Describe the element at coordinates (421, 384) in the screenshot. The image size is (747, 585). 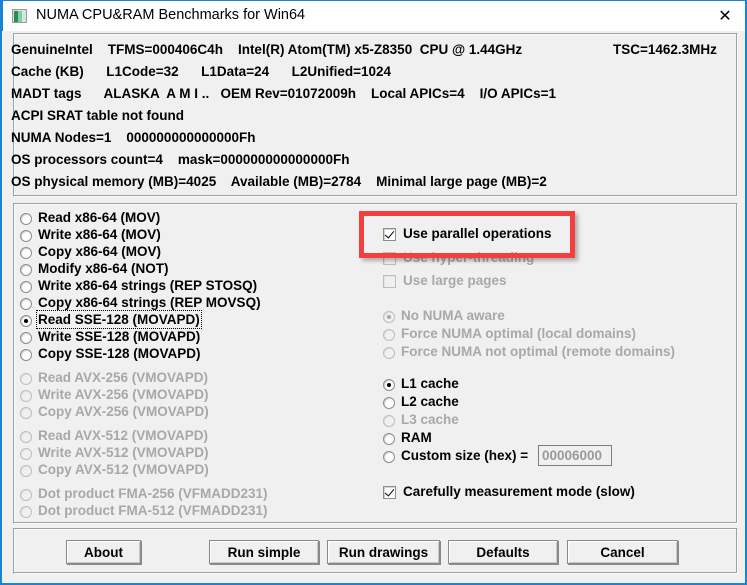
I see `target-radio-l1-cache: L1 cache` at that location.